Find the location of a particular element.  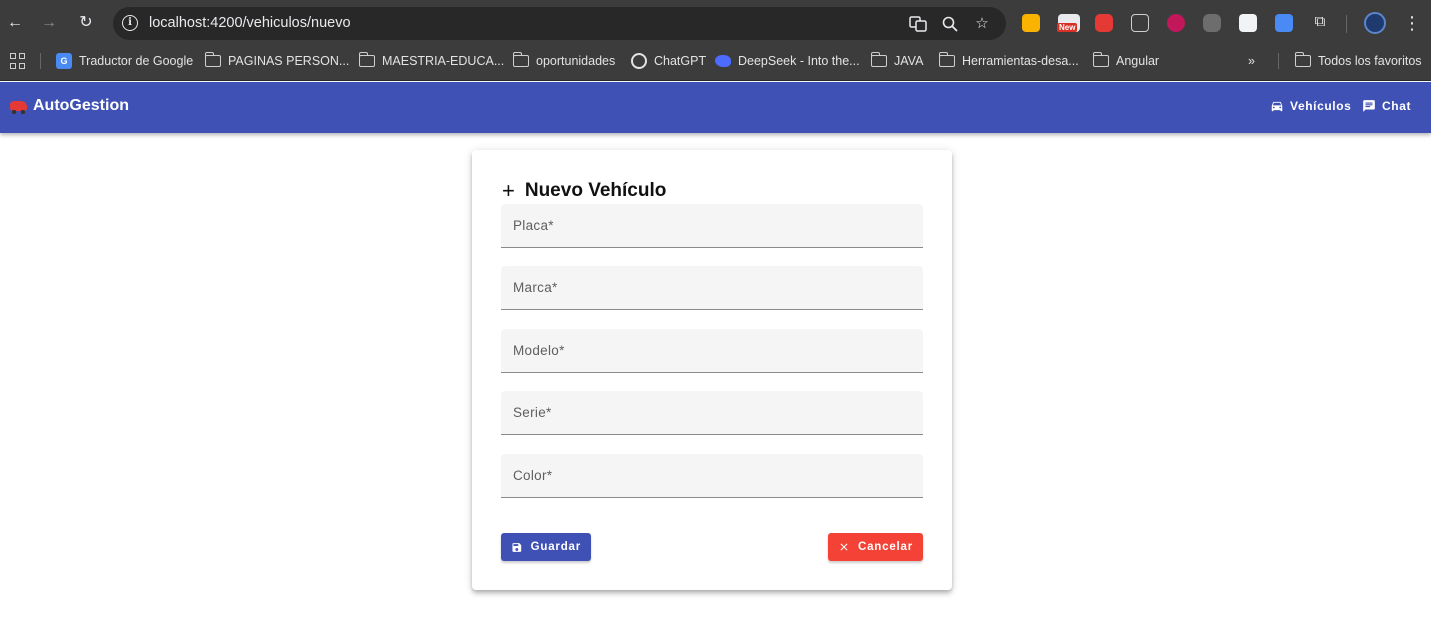

nav-chat-link: Chat is located at coordinates (1386, 106).